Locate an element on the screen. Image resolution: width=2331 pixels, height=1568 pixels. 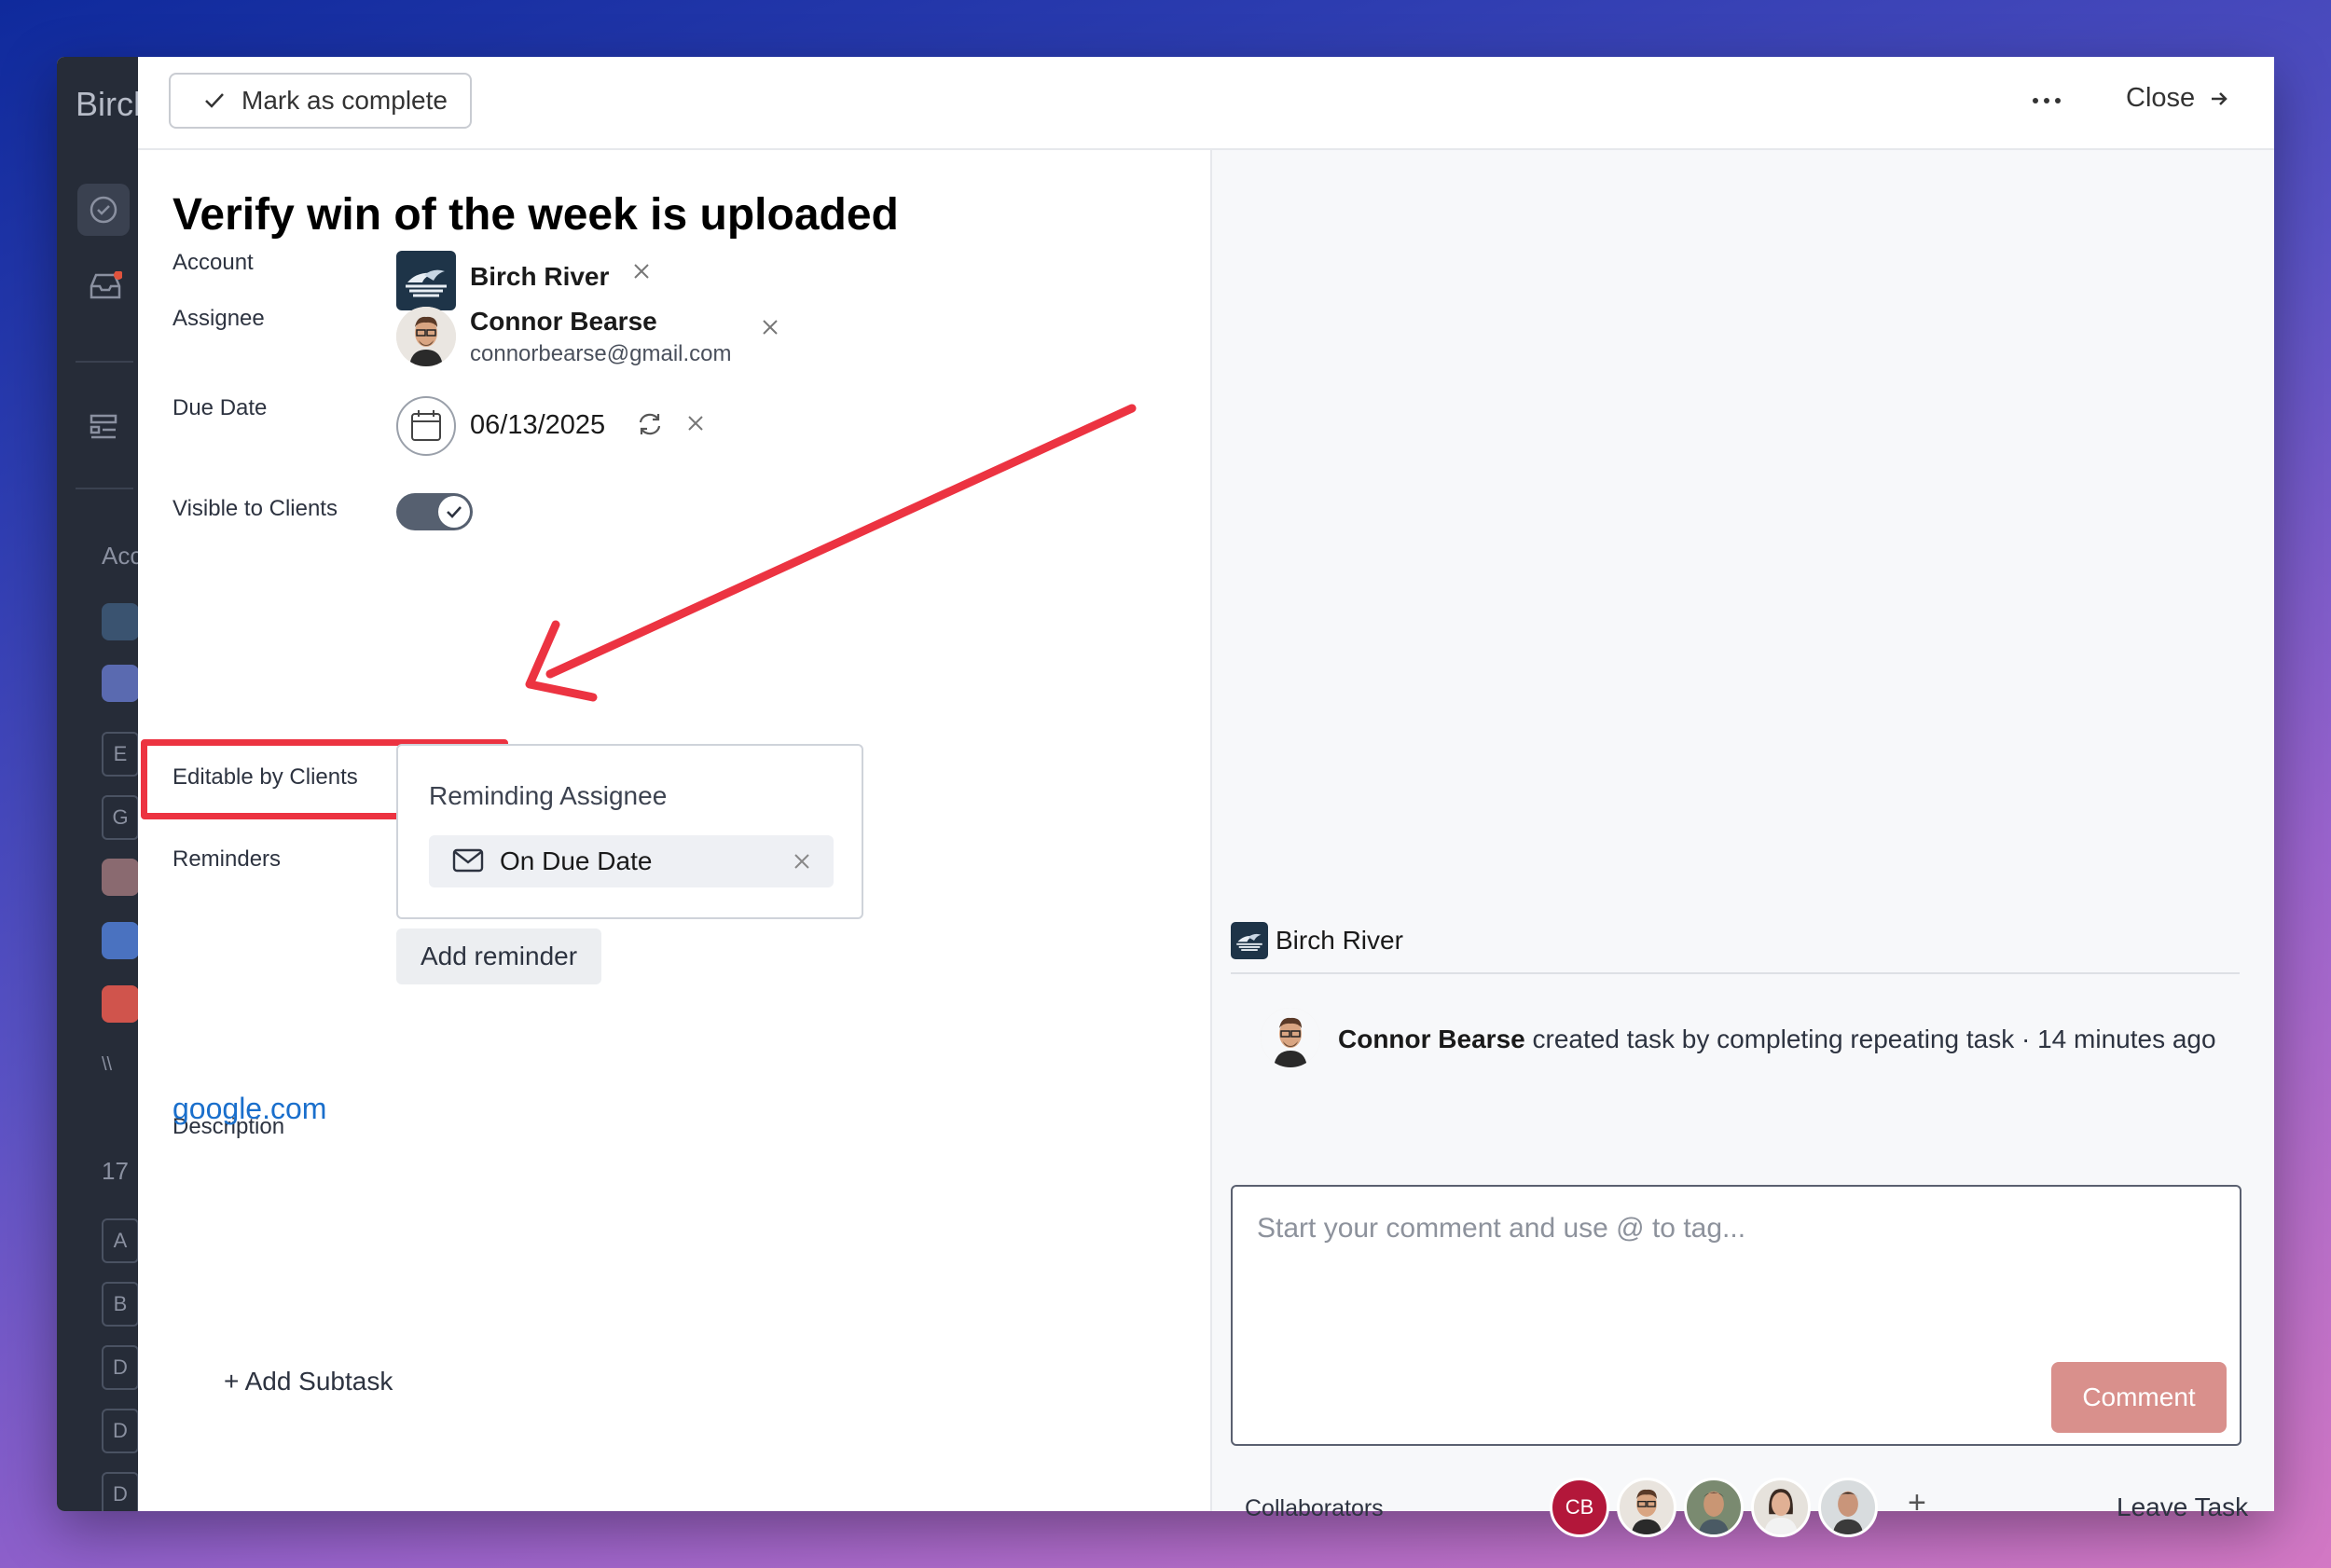
checkmark-icon is located at coordinates (214, 100).